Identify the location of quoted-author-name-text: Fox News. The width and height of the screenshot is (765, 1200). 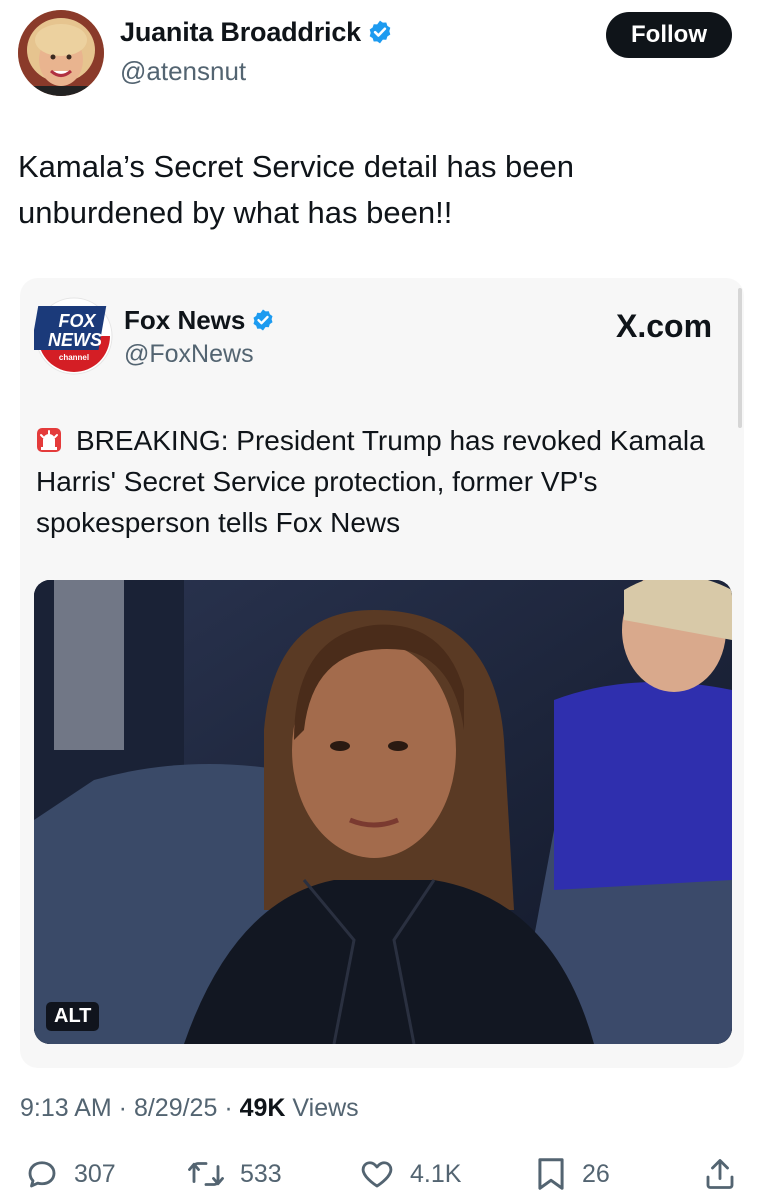
(184, 320).